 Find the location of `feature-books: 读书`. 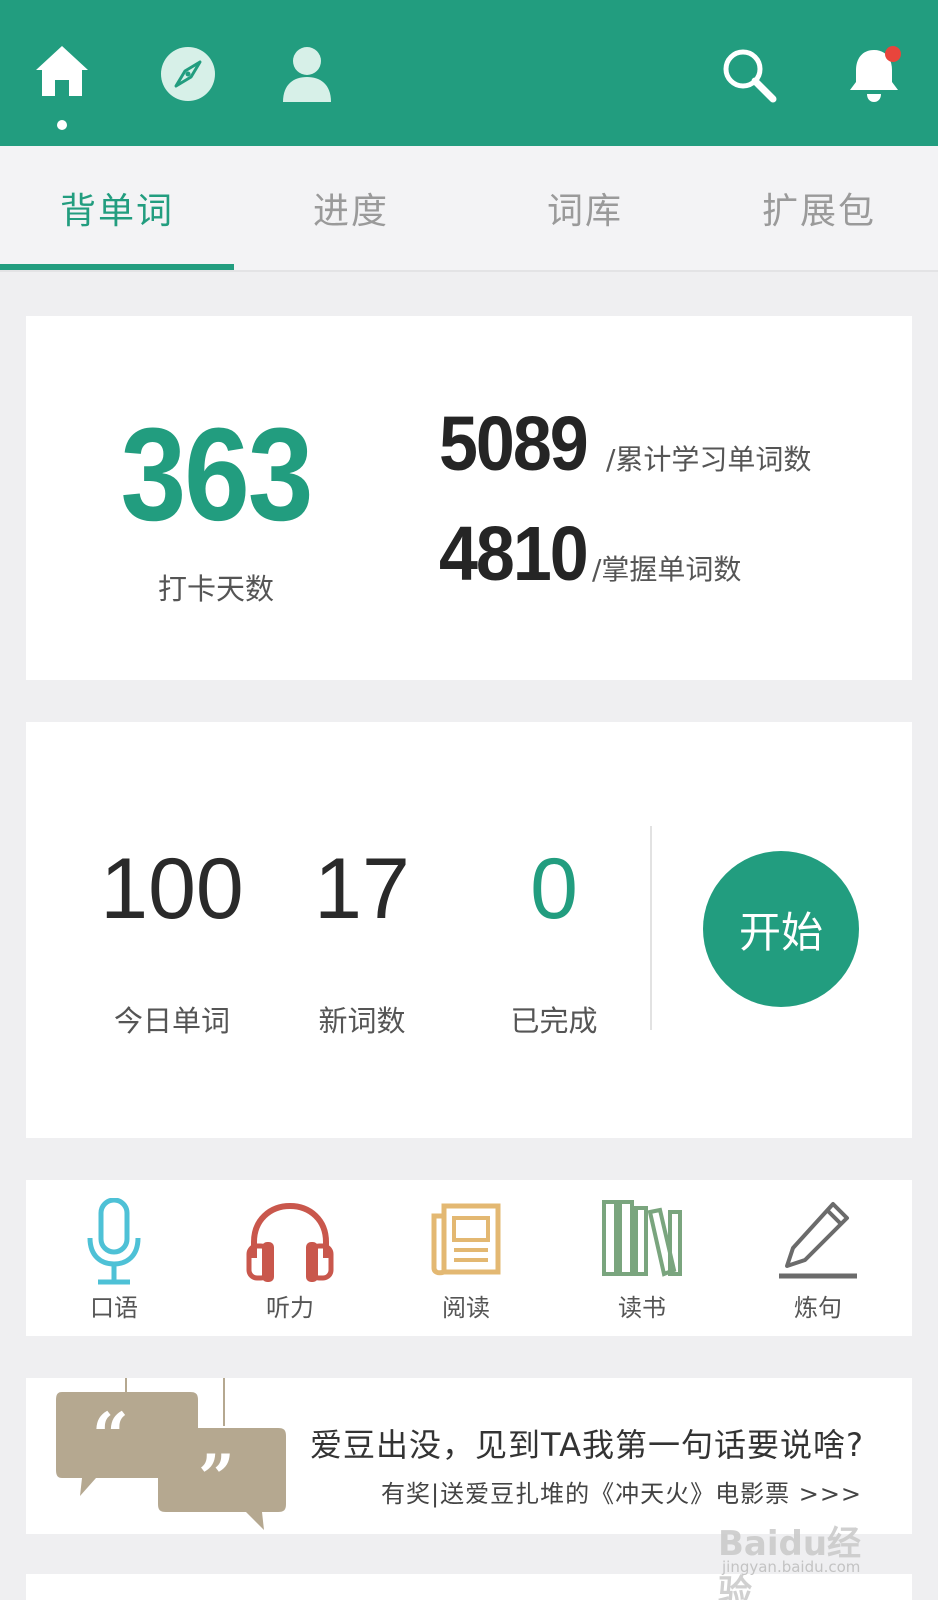

feature-books: 读书 is located at coordinates (642, 1258).